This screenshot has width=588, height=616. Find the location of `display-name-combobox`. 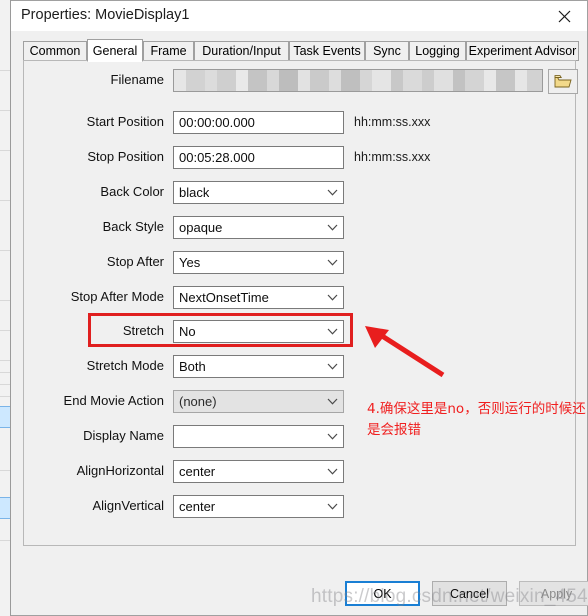

display-name-combobox is located at coordinates (258, 436).